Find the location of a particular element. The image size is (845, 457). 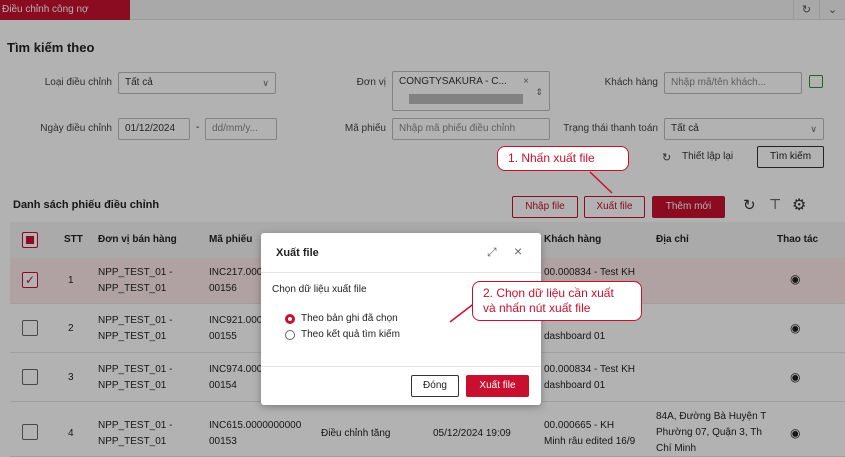

callout-arrows is located at coordinates (531, 247).